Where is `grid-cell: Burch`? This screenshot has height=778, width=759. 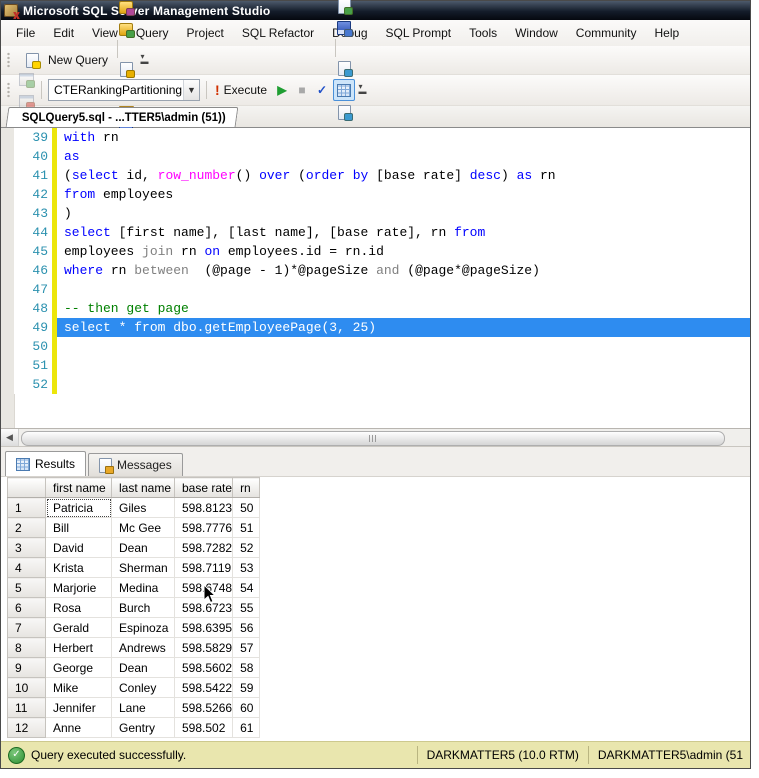
grid-cell: Burch is located at coordinates (143, 607).